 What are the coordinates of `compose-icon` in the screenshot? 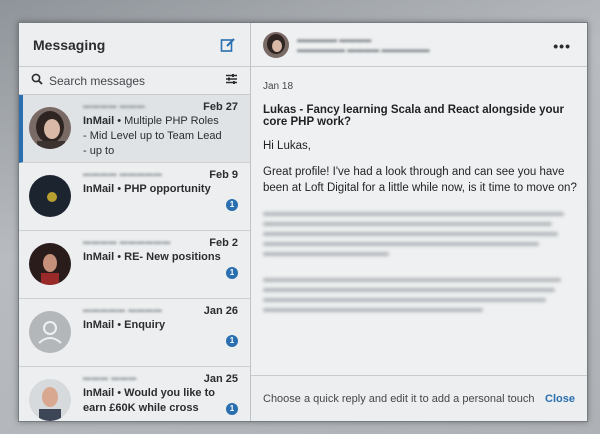 It's located at (228, 45).